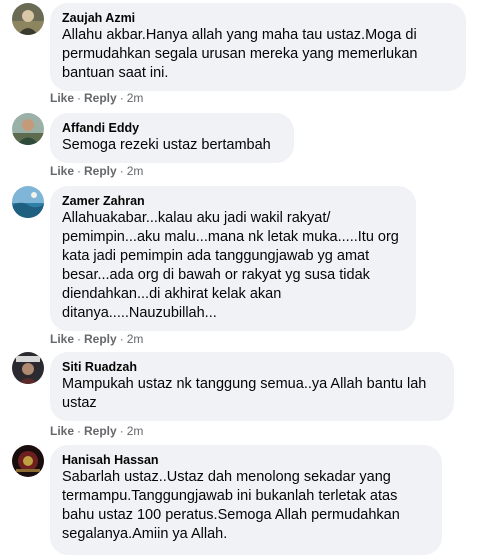 The width and height of the screenshot is (495, 555). I want to click on comment-author: Hanisah Hassan, so click(246, 460).